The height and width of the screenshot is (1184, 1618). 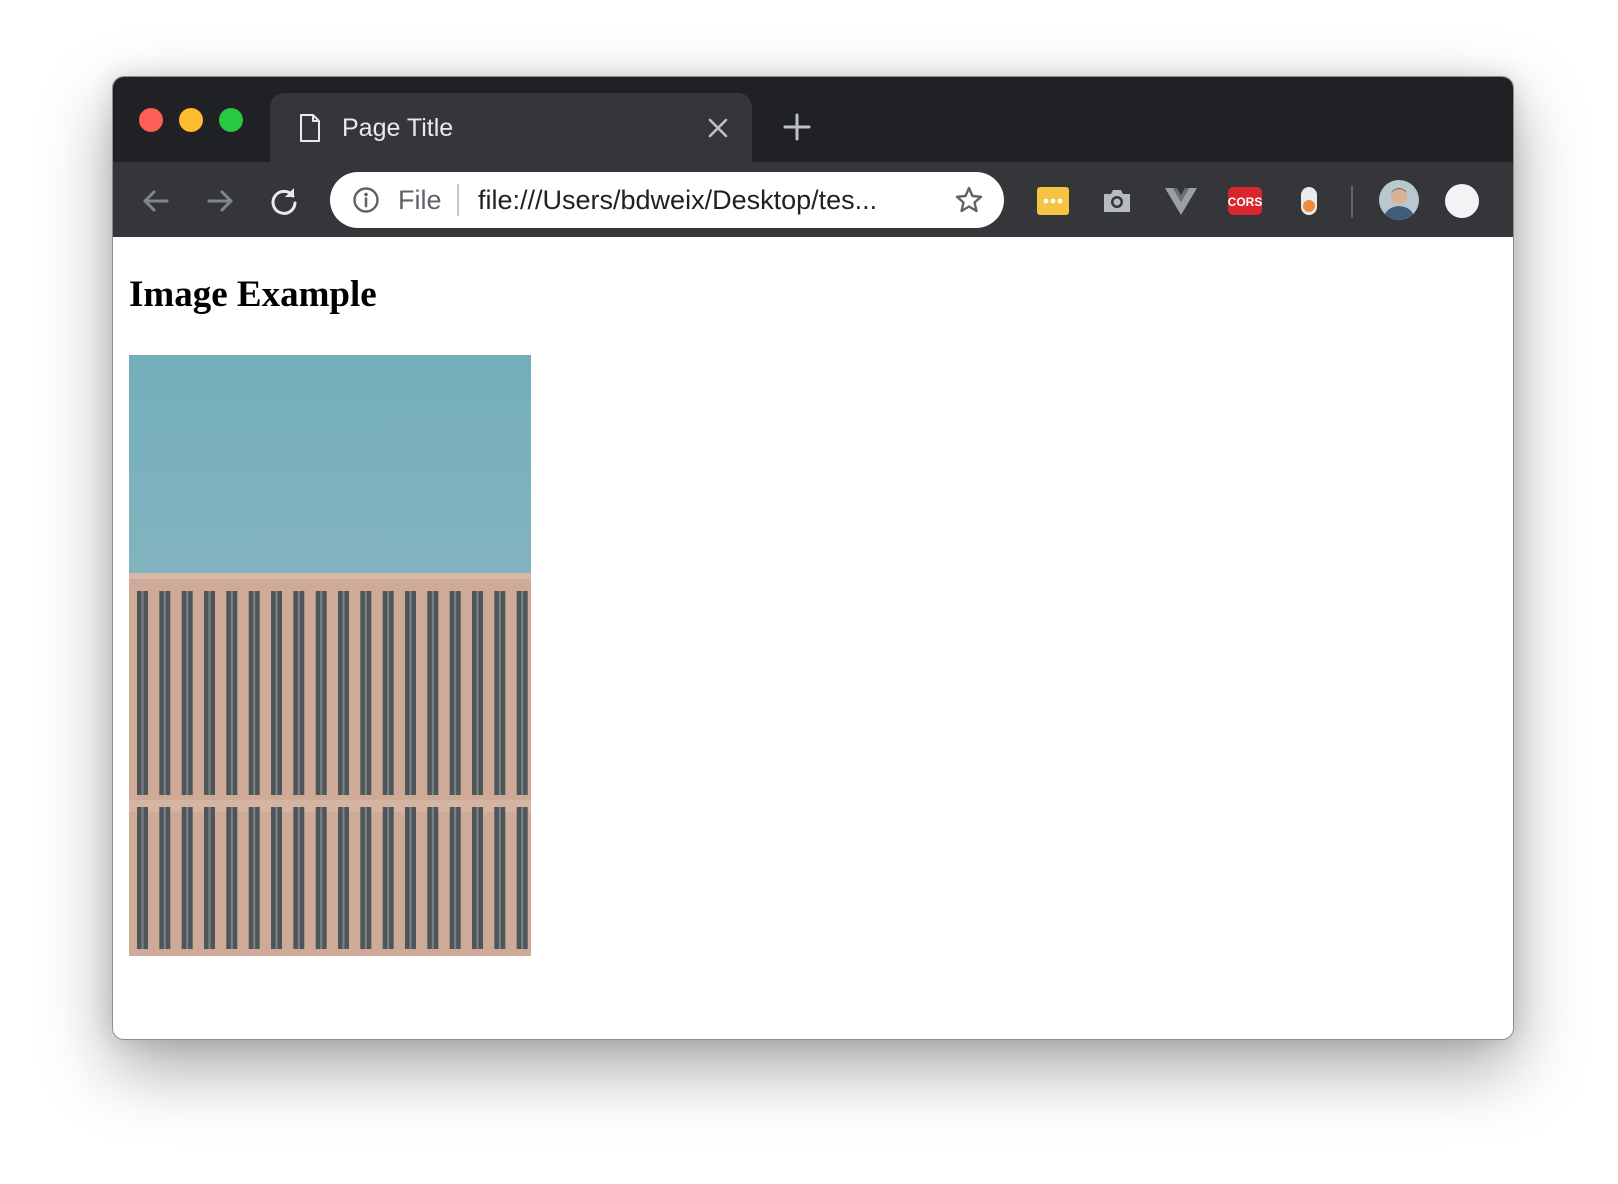 I want to click on roof-ledge, so click(x=330, y=576).